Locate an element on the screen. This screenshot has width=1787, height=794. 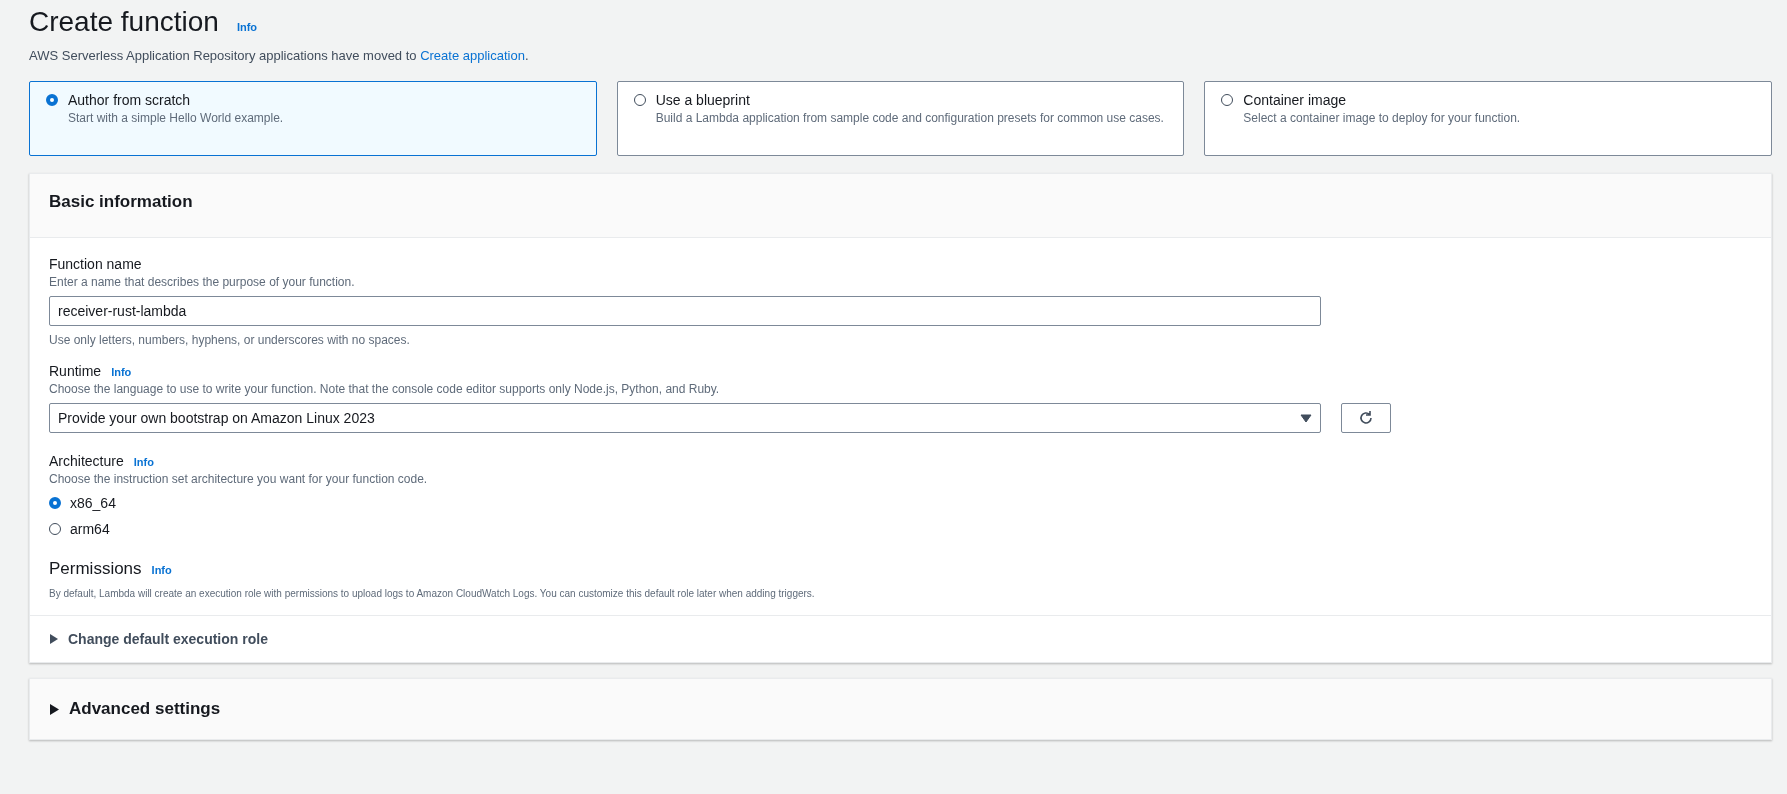
runtime-select: Provide your own bootstrap on Amazon Linux 2023 is located at coordinates (685, 418).